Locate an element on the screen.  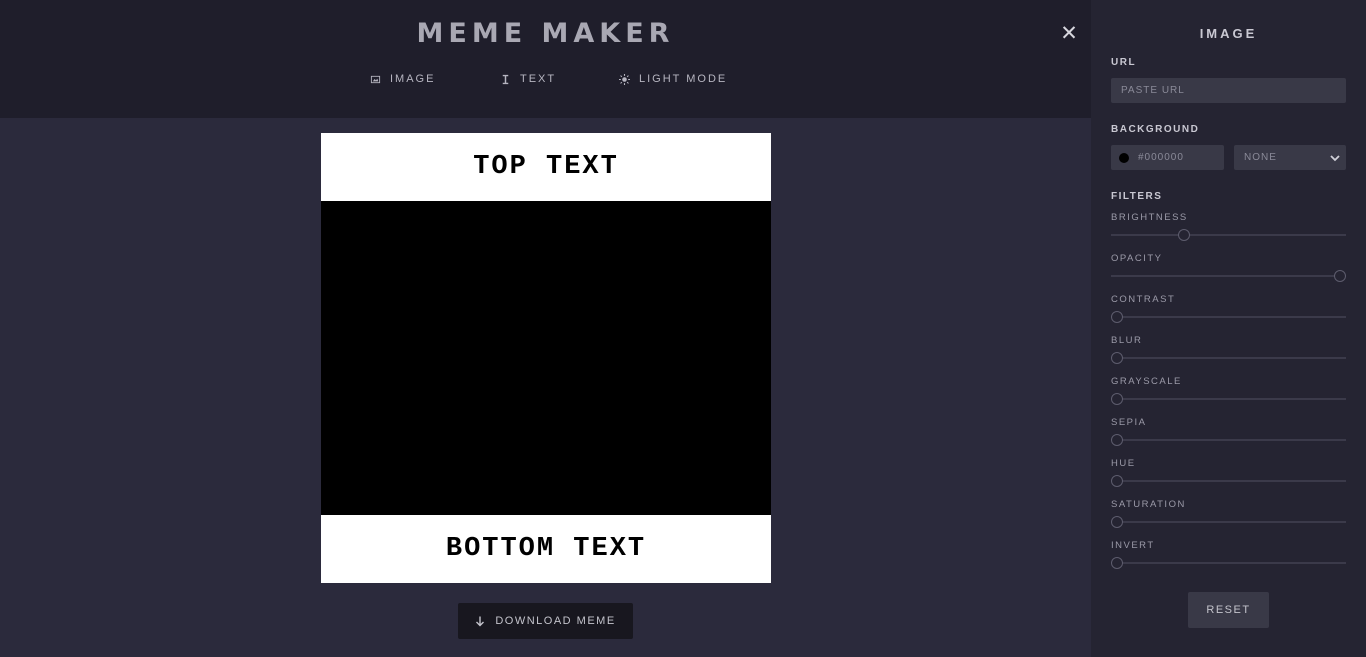
nav-image-label: IMAGE is located at coordinates (413, 79).